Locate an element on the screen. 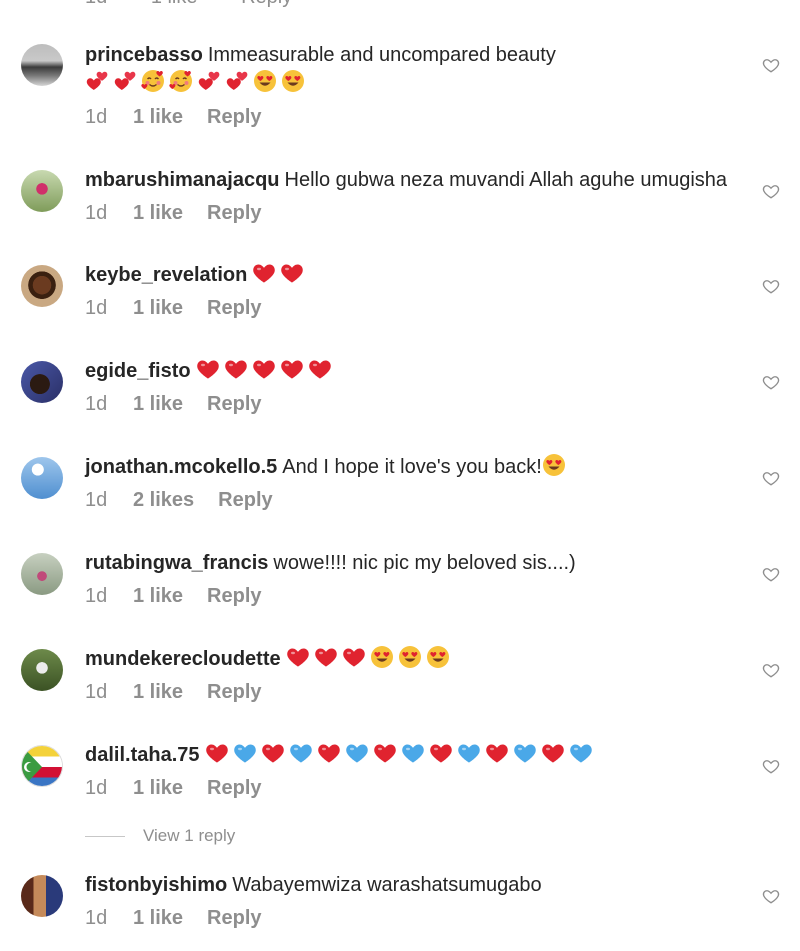 Image resolution: width=800 pixels, height=951 pixels. comment-meta: 1d 2 likes Reply is located at coordinates (179, 500).